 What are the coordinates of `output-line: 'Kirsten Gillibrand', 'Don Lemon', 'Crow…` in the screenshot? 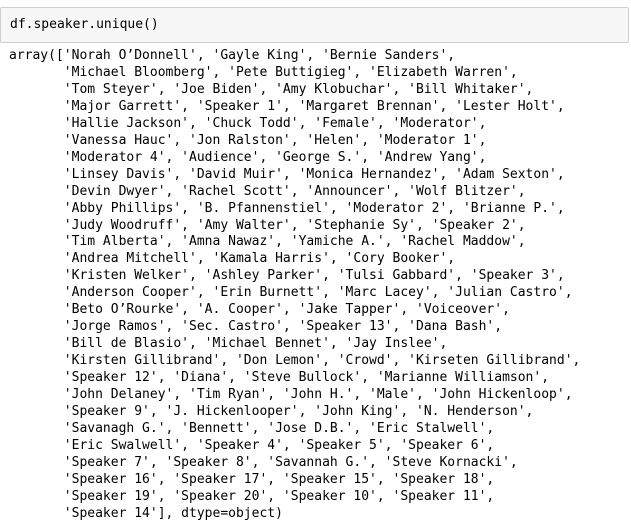 It's located at (295, 361).